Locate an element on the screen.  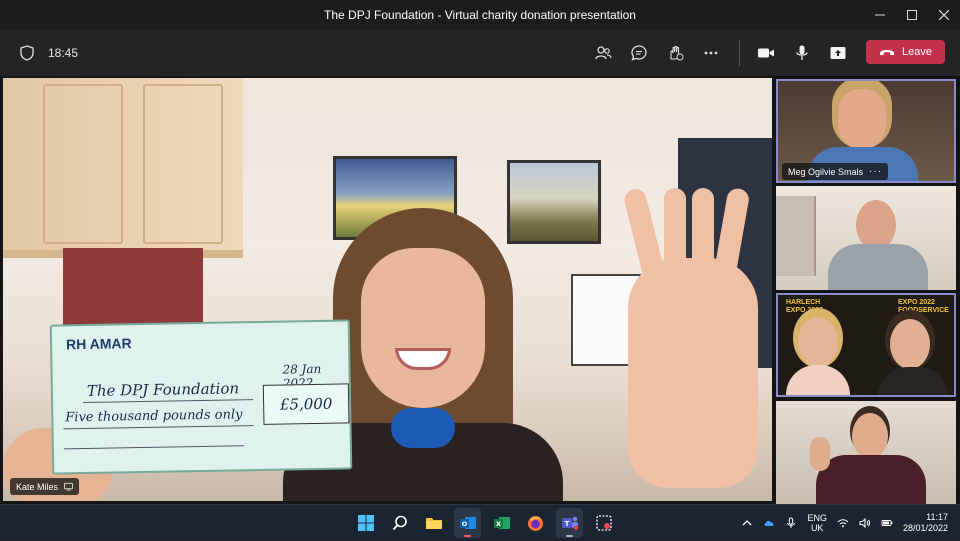
volume-icon is located at coordinates (865, 523).